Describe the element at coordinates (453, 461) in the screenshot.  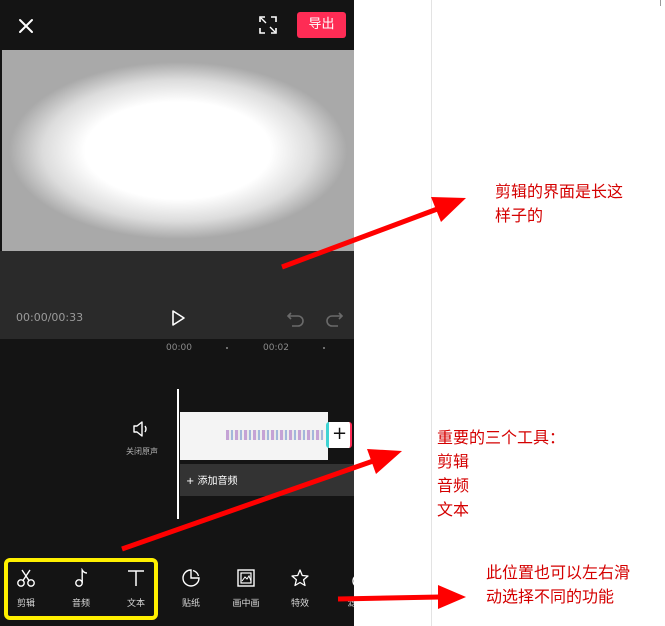
I see `note-line: 剪辑` at that location.